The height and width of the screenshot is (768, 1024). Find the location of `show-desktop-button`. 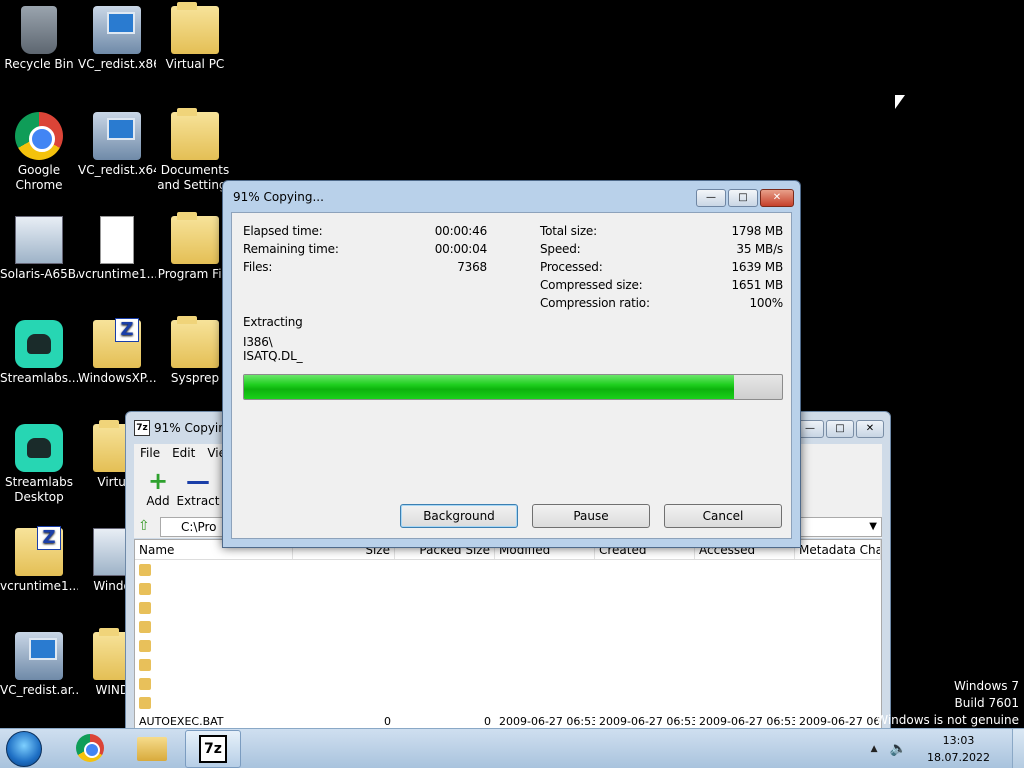

show-desktop-button is located at coordinates (1018, 748).